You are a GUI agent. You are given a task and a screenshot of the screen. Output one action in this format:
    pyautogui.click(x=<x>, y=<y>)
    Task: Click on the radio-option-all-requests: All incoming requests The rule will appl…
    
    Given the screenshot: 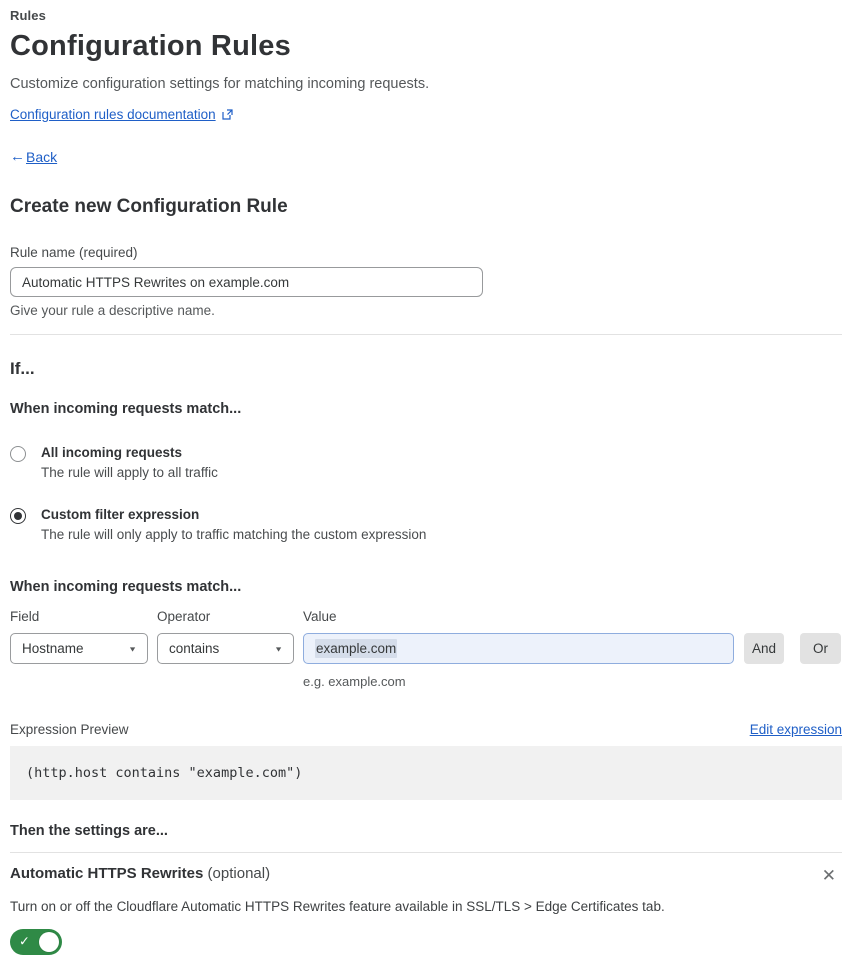 What is the action you would take?
    pyautogui.click(x=426, y=462)
    